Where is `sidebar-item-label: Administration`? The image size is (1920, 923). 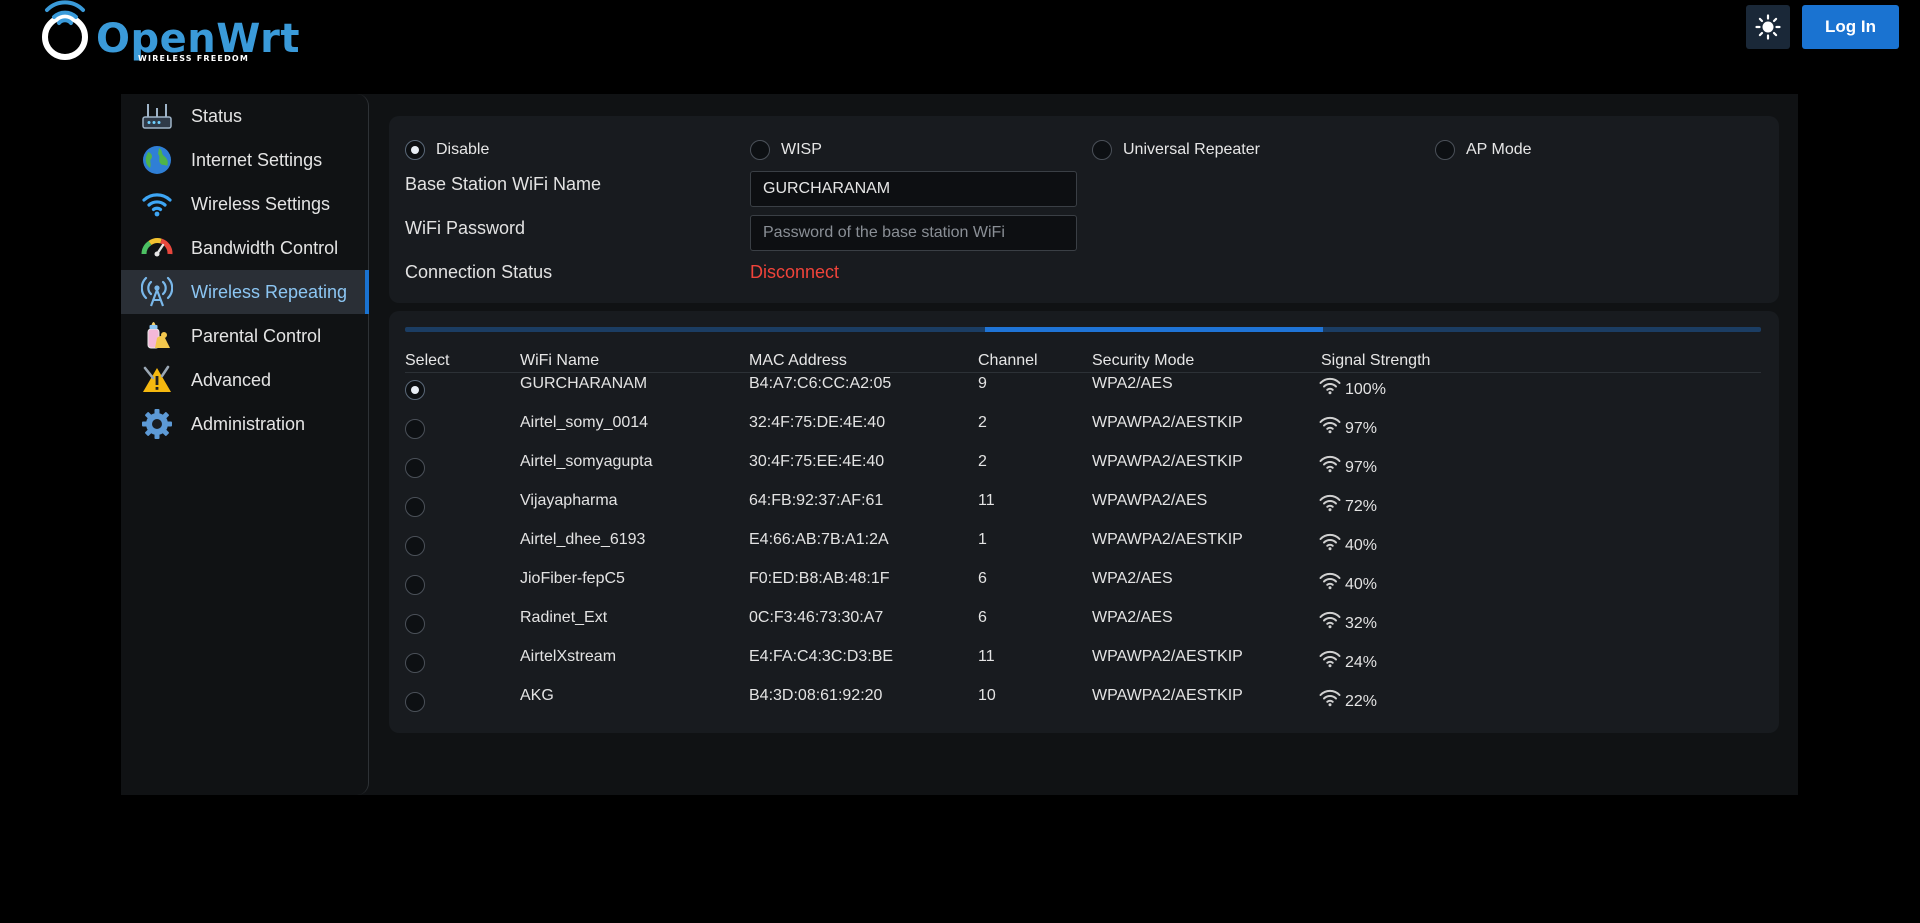
sidebar-item-label: Administration is located at coordinates (248, 423).